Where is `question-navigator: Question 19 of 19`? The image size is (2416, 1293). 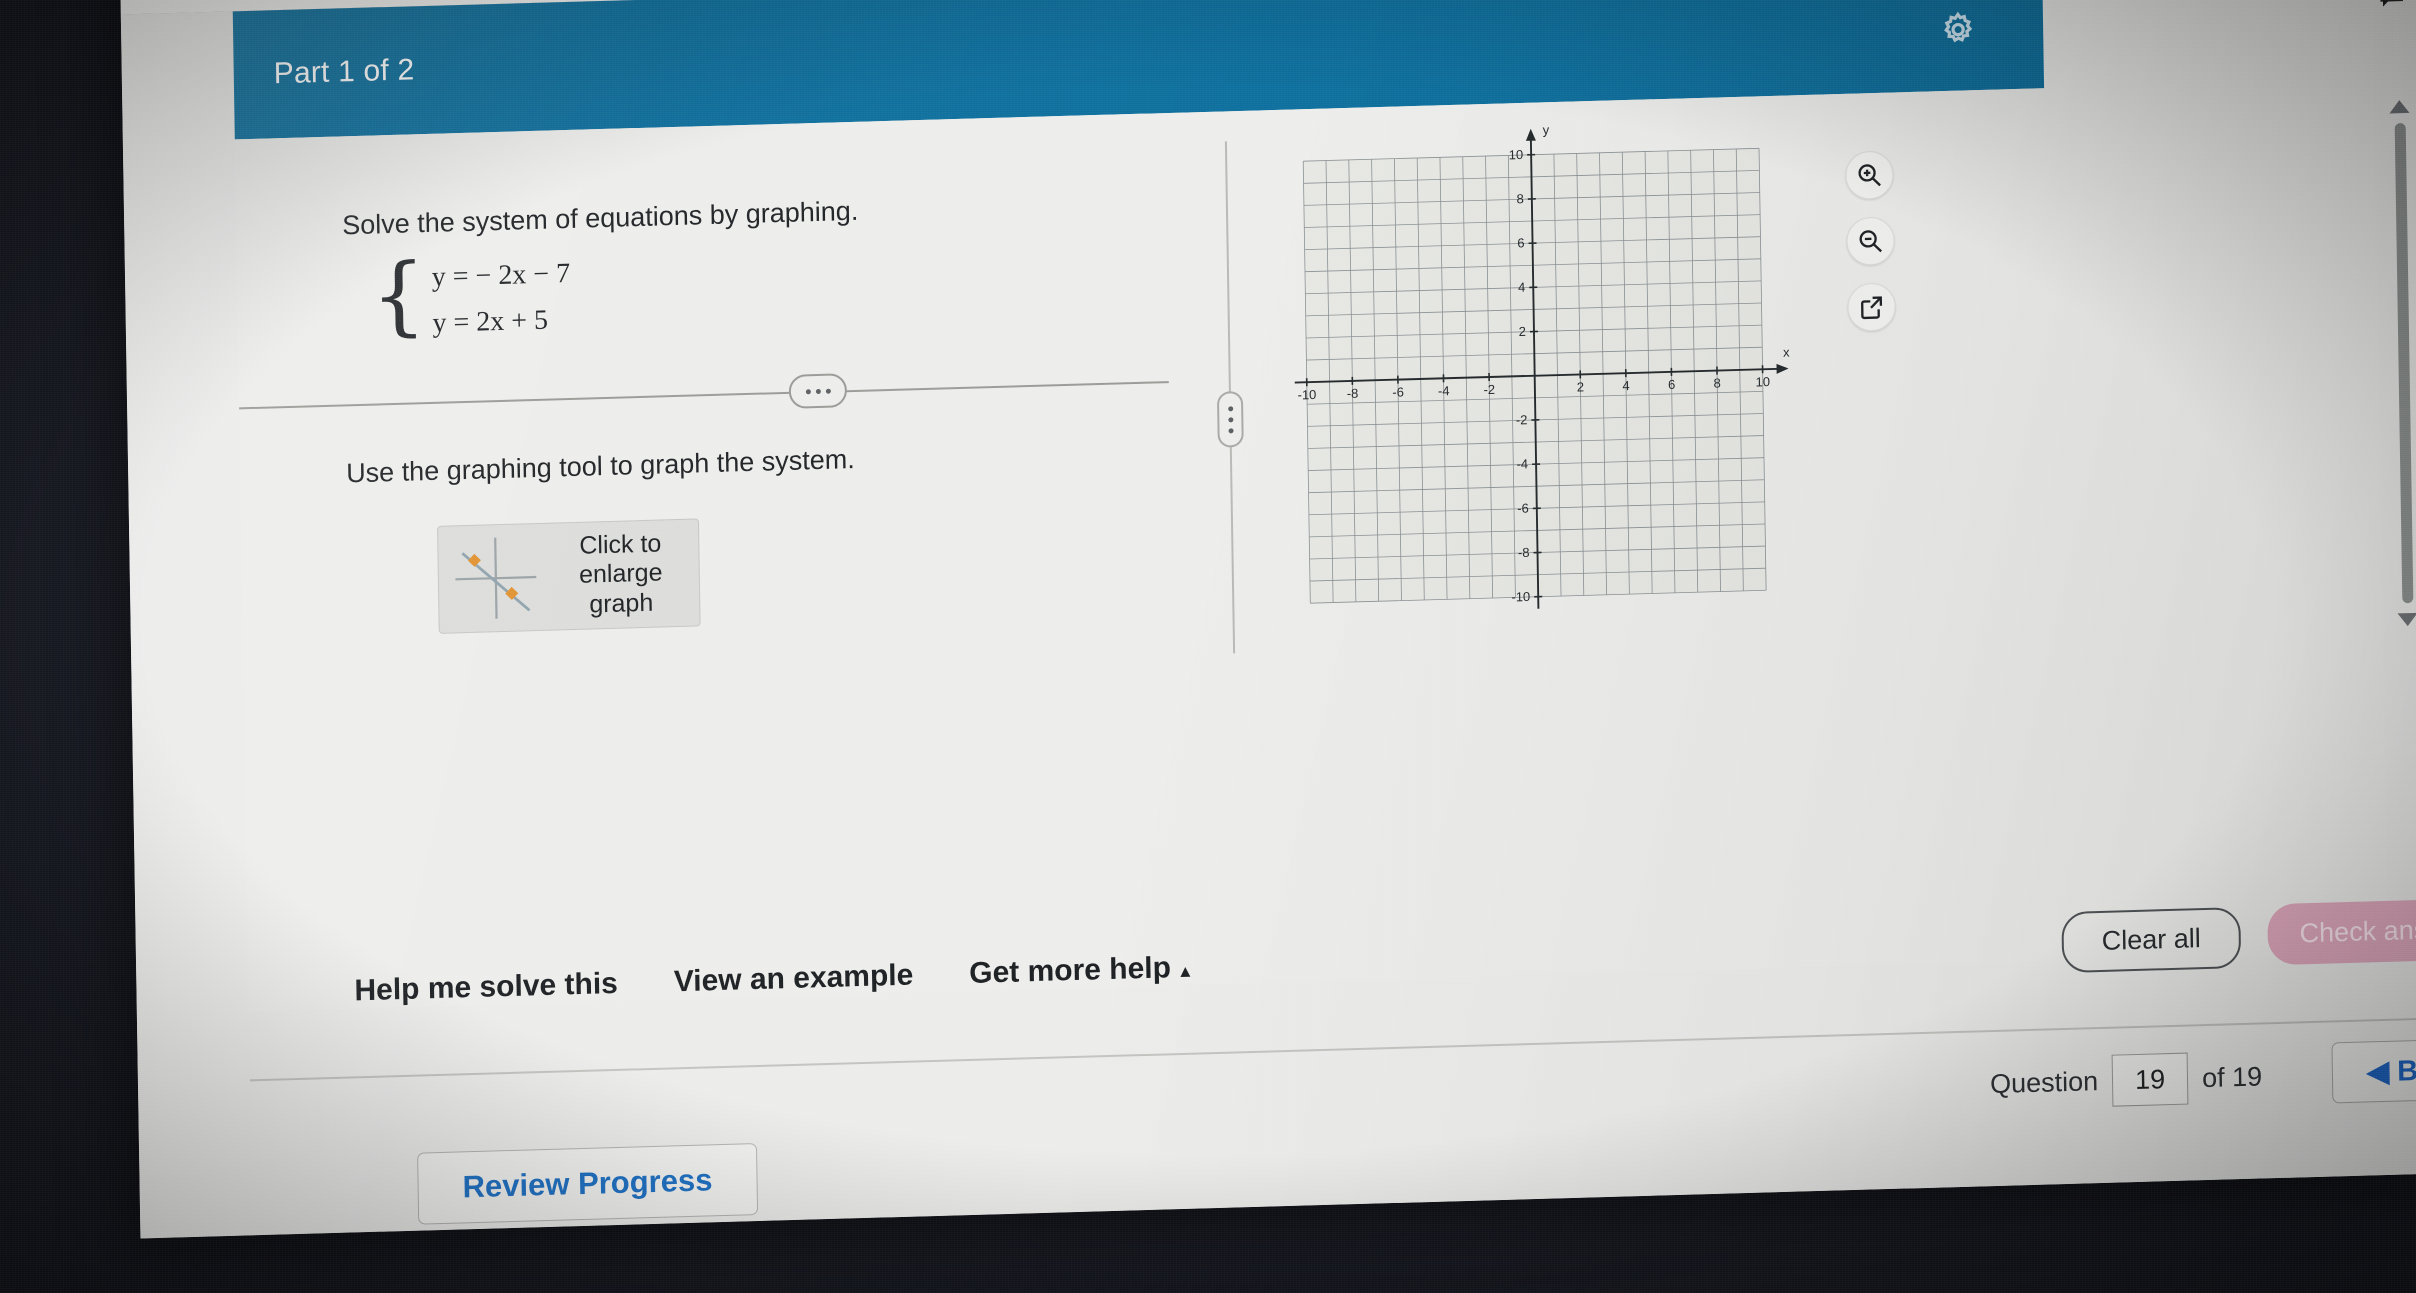
question-navigator: Question 19 of 19 is located at coordinates (2126, 1080).